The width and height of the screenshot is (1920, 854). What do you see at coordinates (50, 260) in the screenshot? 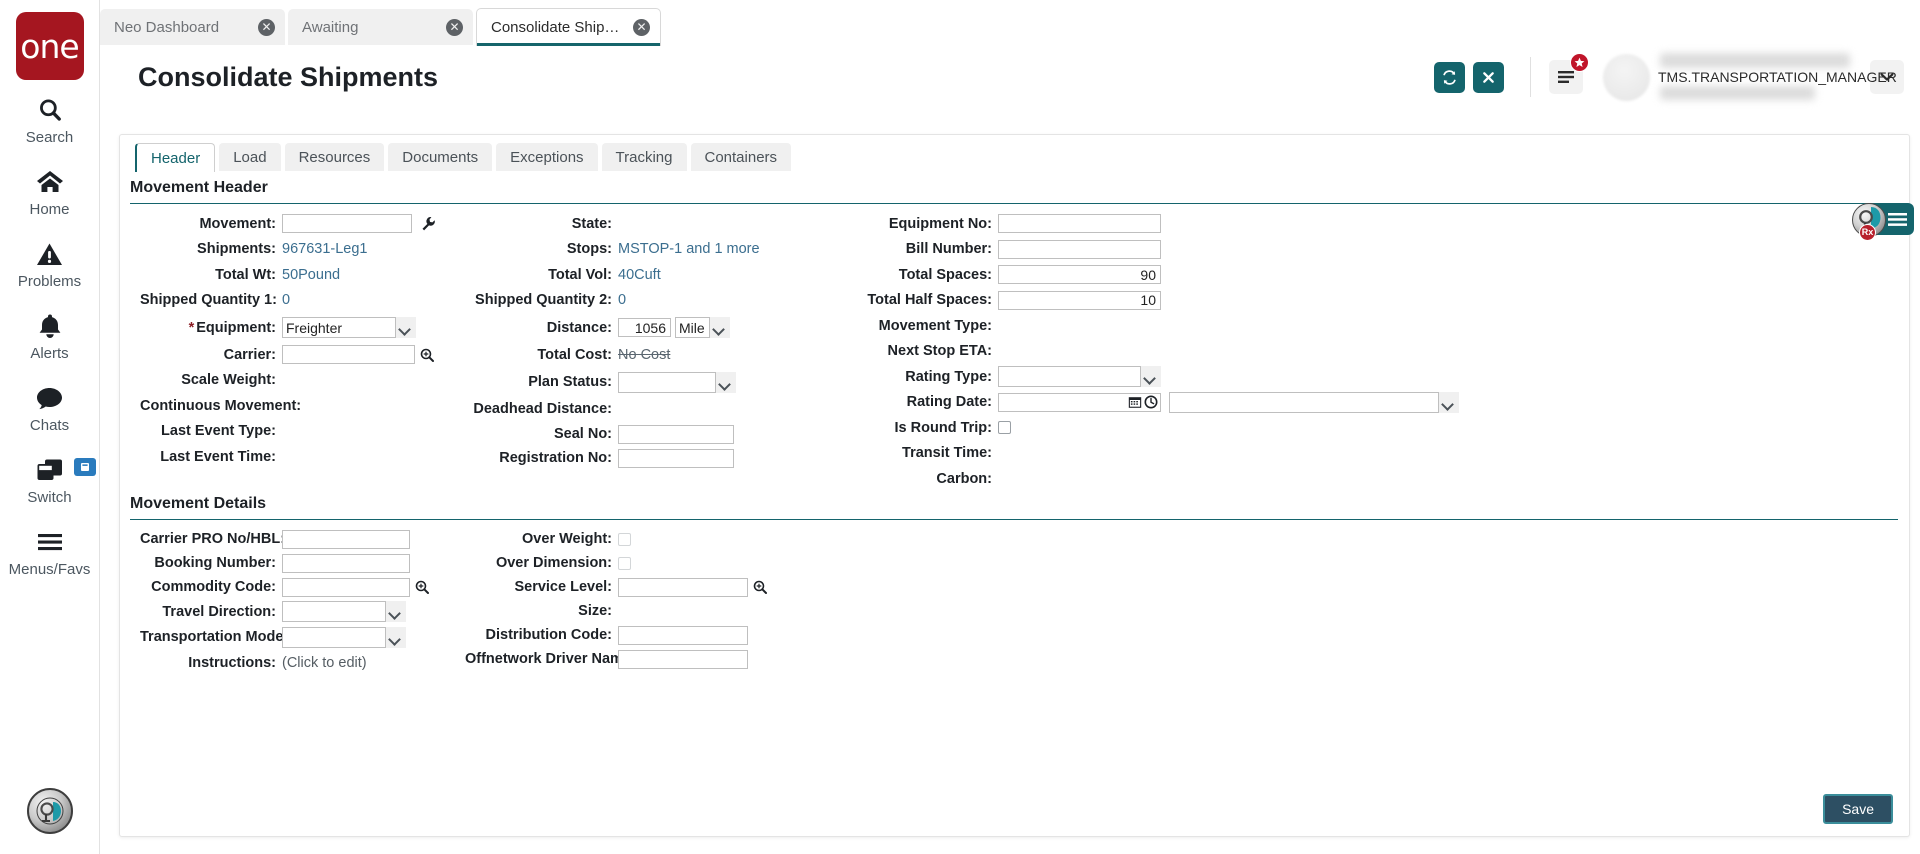
I see `sidebar-item-problems: Problems` at bounding box center [50, 260].